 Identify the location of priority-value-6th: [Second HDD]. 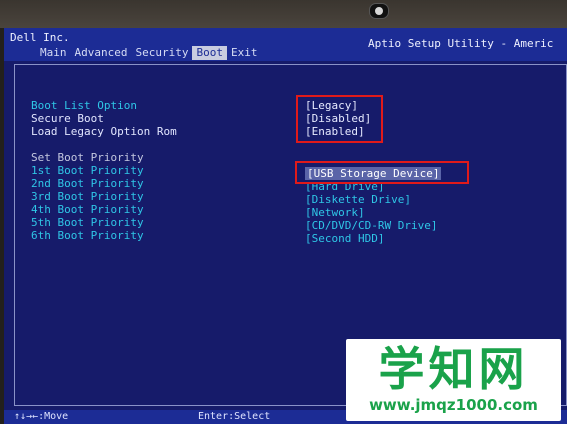
(344, 238).